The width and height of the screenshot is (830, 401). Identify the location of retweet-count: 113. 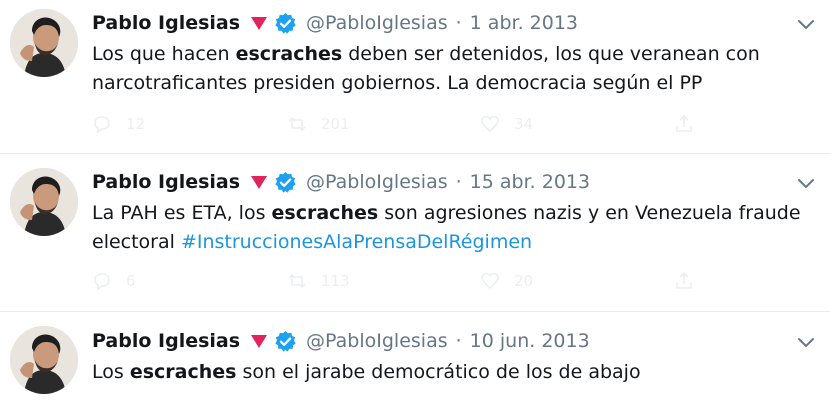
(335, 281).